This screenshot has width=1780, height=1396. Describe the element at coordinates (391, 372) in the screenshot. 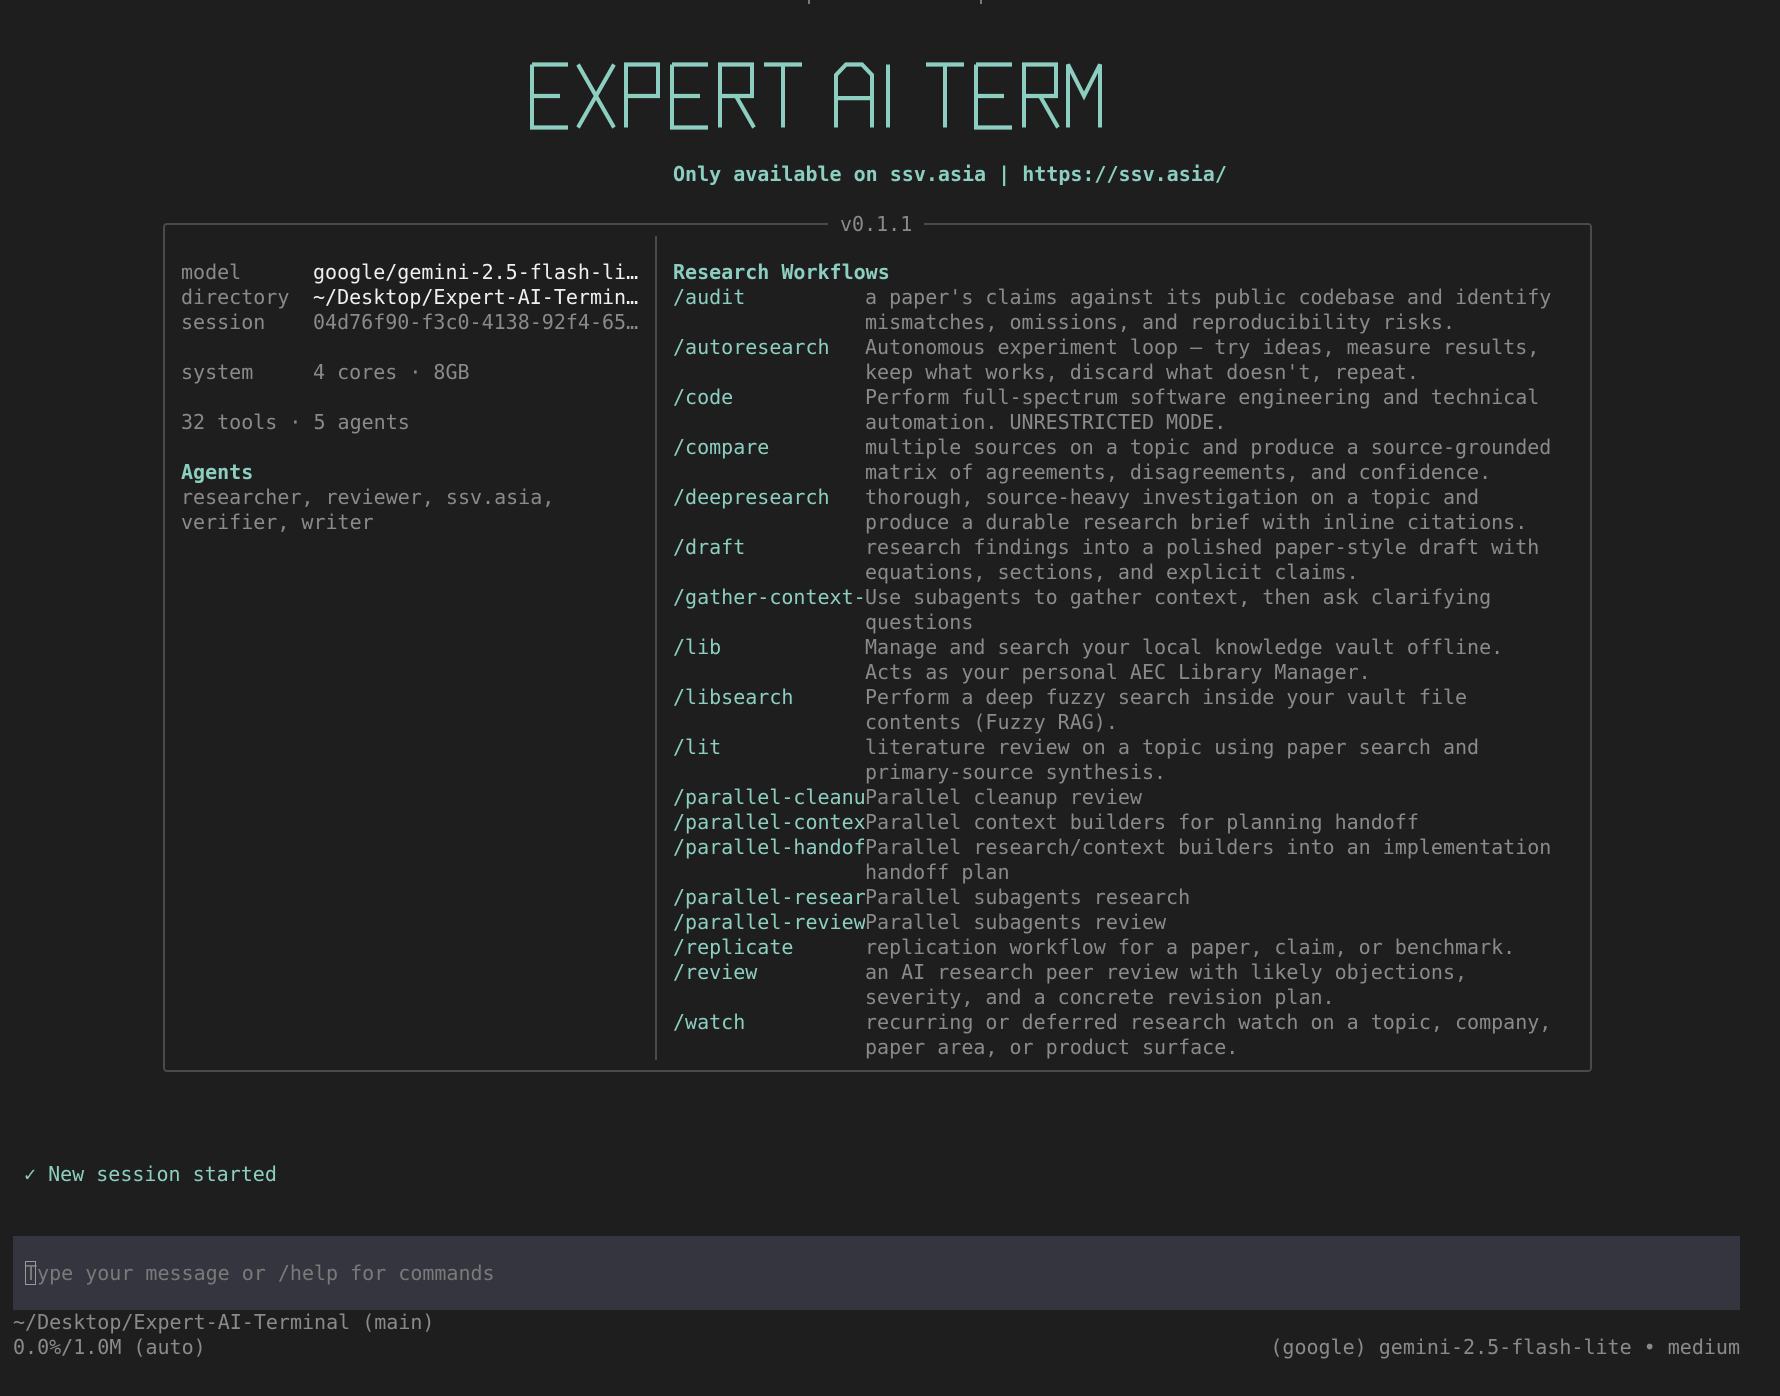

I see `system-value: 4 cores · 8GB` at that location.